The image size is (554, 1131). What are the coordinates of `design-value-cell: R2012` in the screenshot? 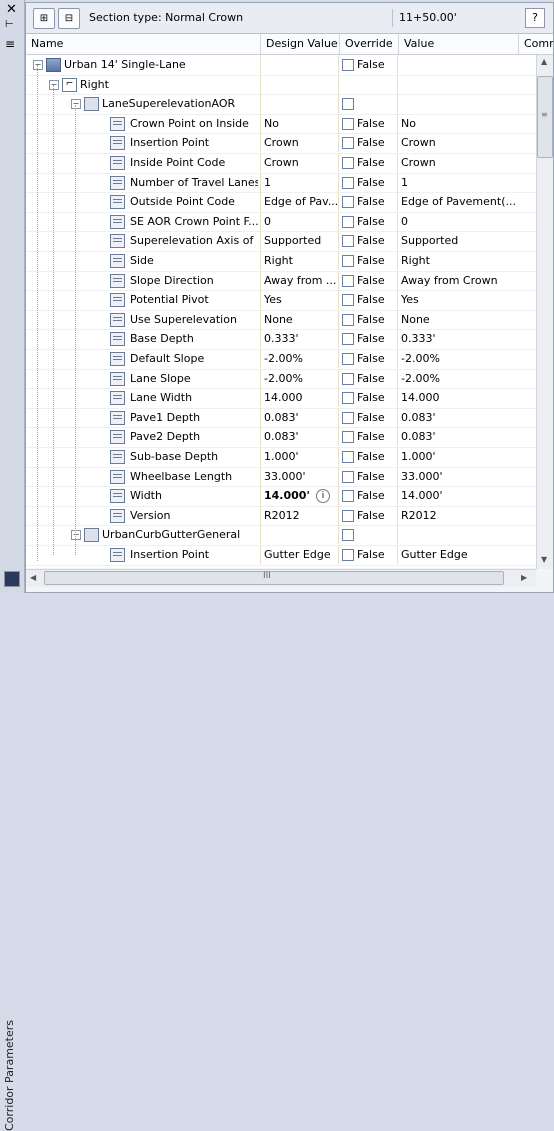 It's located at (302, 515).